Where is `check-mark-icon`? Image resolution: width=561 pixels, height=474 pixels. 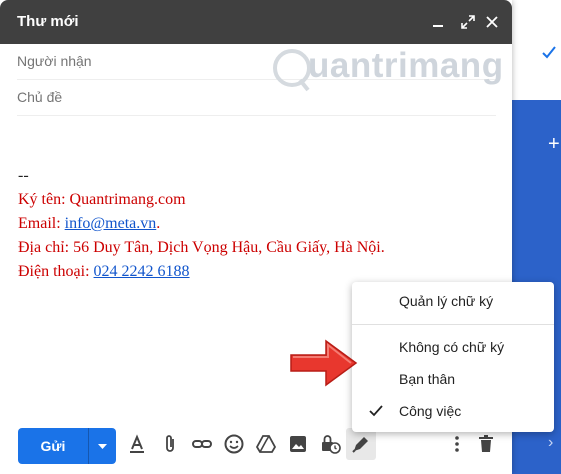 check-mark-icon is located at coordinates (549, 52).